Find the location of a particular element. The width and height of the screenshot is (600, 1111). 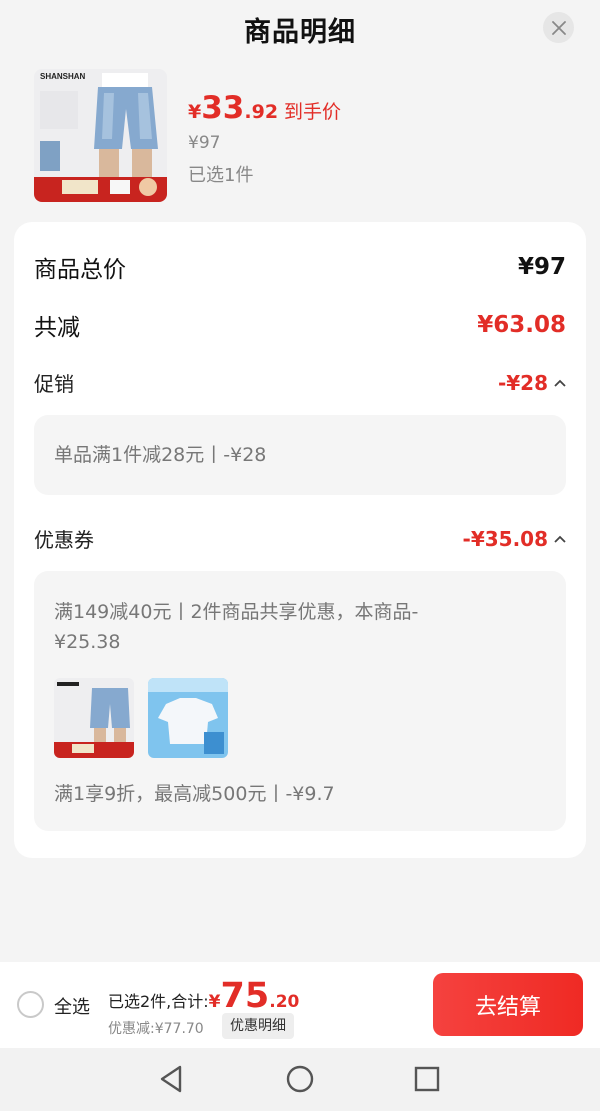

checkout-bar: 全选 已选2件,合计:¥75.20 优惠减:¥77.70 优惠明细 去结算 is located at coordinates (300, 1005).